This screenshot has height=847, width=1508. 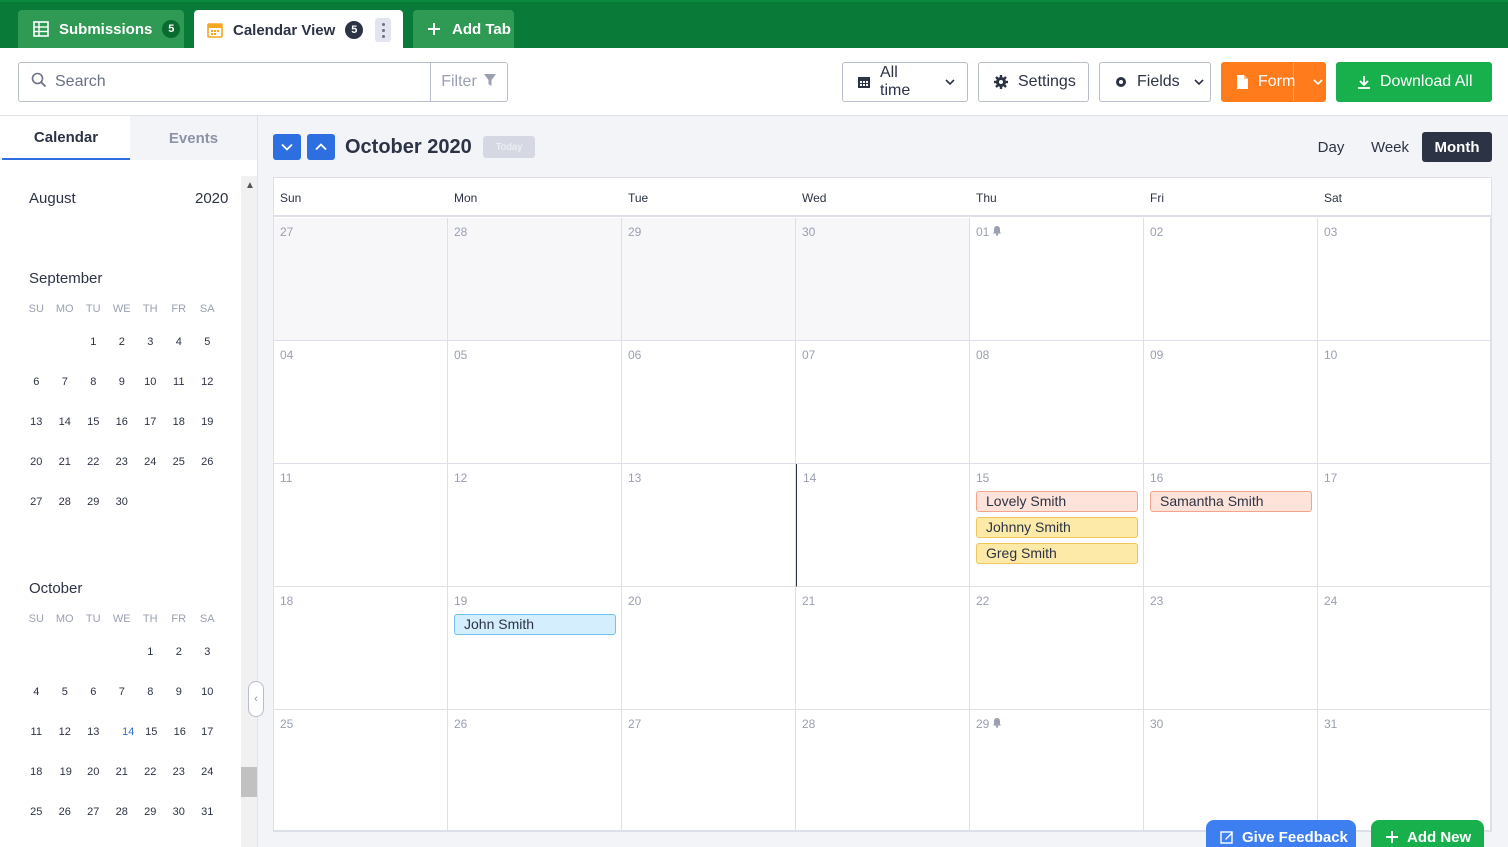 What do you see at coordinates (535, 624) in the screenshot?
I see `calendar-event: John Smith` at bounding box center [535, 624].